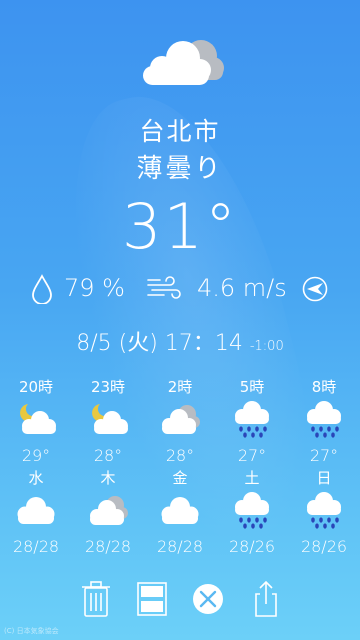 The image size is (360, 640). I want to click on datetime: 8/5 (火) 17：14 -1:00, so click(180, 341).